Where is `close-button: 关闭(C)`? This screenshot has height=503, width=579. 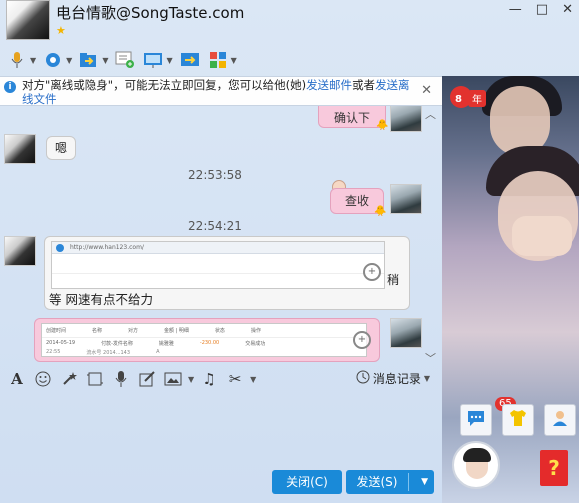
close-button: 关闭(C) is located at coordinates (307, 482).